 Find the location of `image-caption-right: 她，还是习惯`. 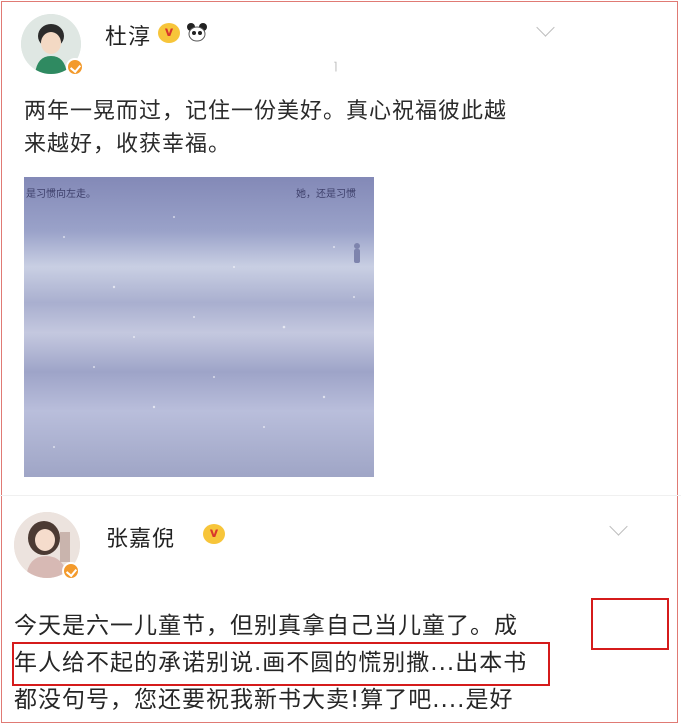

image-caption-right: 她，还是习惯 is located at coordinates (326, 194).